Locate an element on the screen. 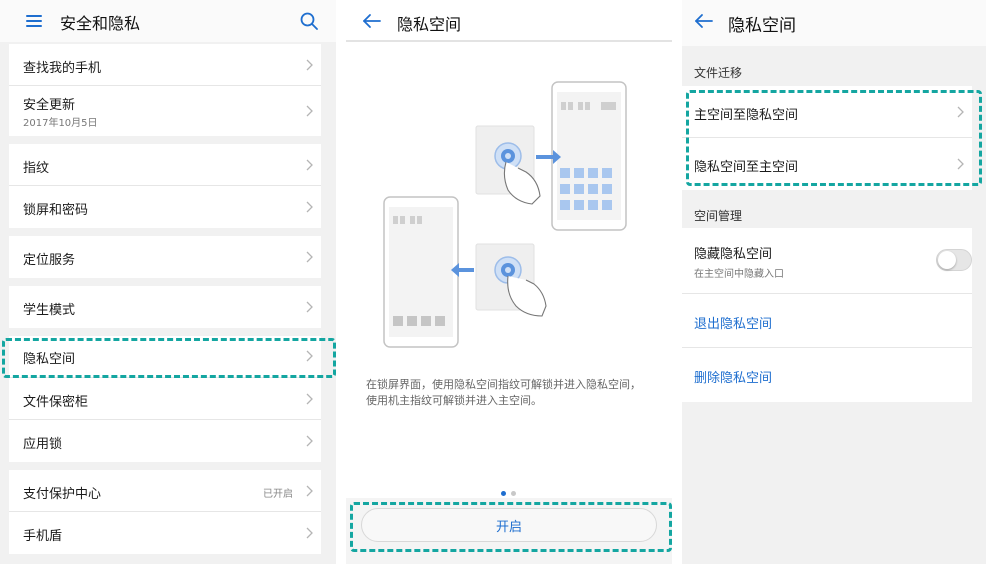  toggle-knob is located at coordinates (947, 260).